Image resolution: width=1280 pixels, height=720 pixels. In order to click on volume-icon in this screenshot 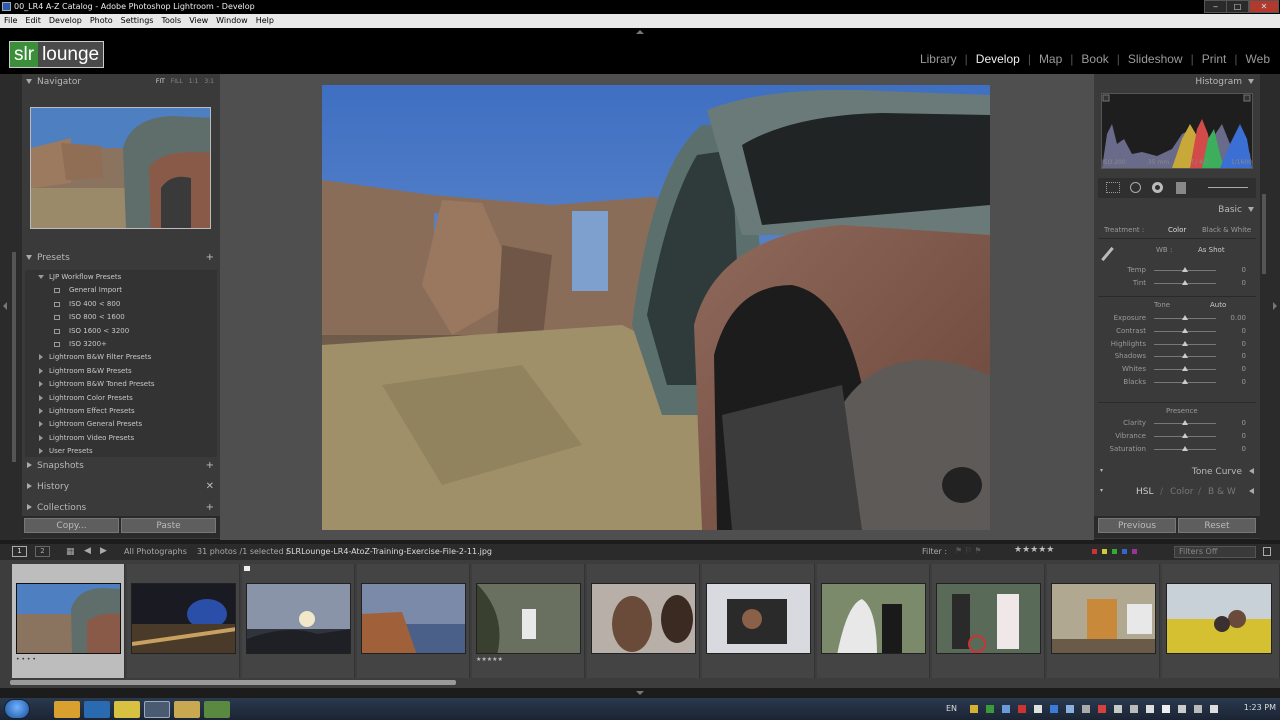, I will do `click(1214, 709)`.